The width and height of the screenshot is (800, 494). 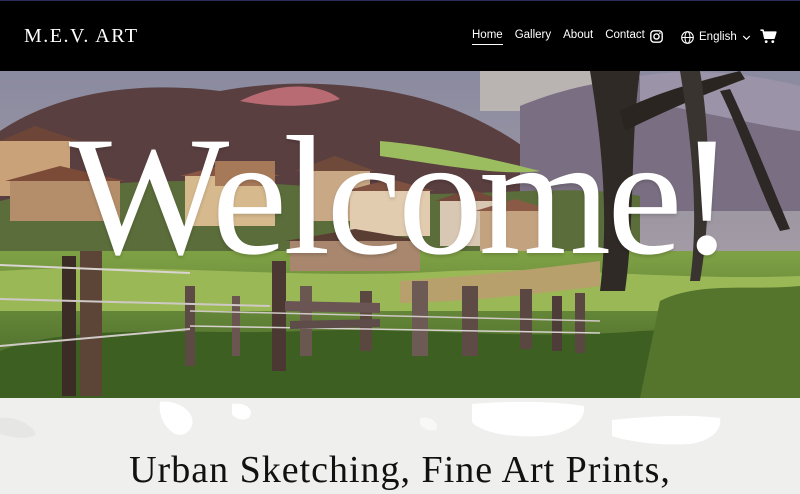 What do you see at coordinates (400, 470) in the screenshot?
I see `intro-heading: Urban Sketching, Fine Art Prints,` at bounding box center [400, 470].